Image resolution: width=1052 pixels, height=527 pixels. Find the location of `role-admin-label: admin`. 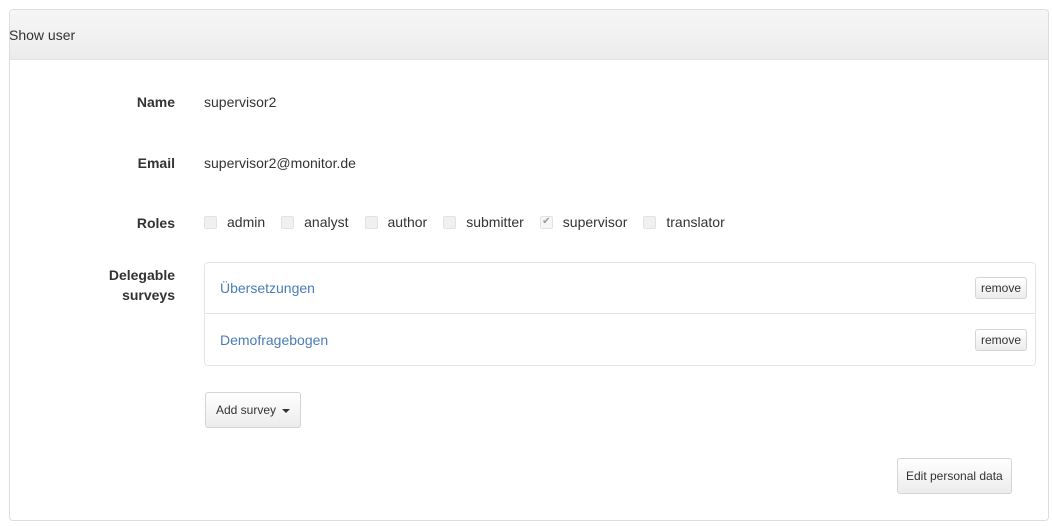

role-admin-label: admin is located at coordinates (246, 222).